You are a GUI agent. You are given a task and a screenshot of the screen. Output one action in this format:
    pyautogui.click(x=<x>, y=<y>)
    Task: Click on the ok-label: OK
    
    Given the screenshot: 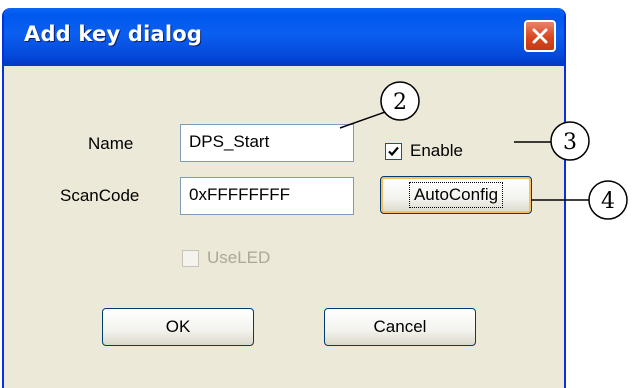 What is the action you would take?
    pyautogui.click(x=178, y=326)
    